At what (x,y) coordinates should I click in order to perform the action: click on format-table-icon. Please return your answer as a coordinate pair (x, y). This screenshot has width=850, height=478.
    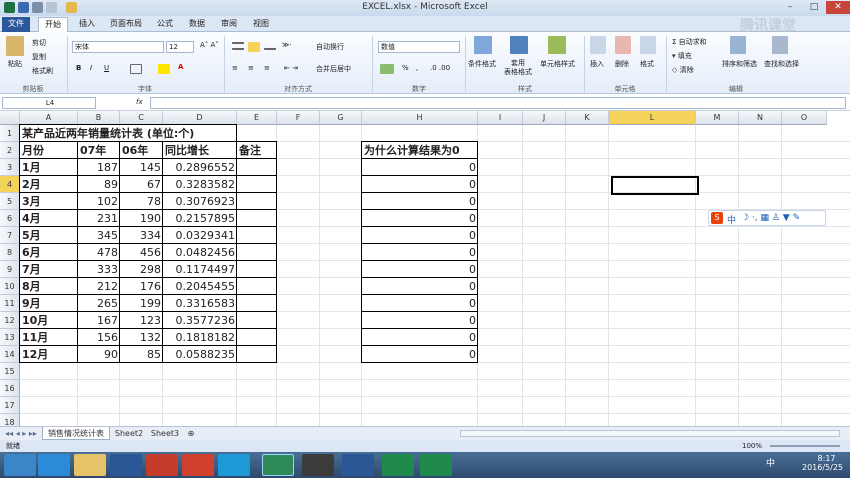
    Looking at the image, I should click on (519, 45).